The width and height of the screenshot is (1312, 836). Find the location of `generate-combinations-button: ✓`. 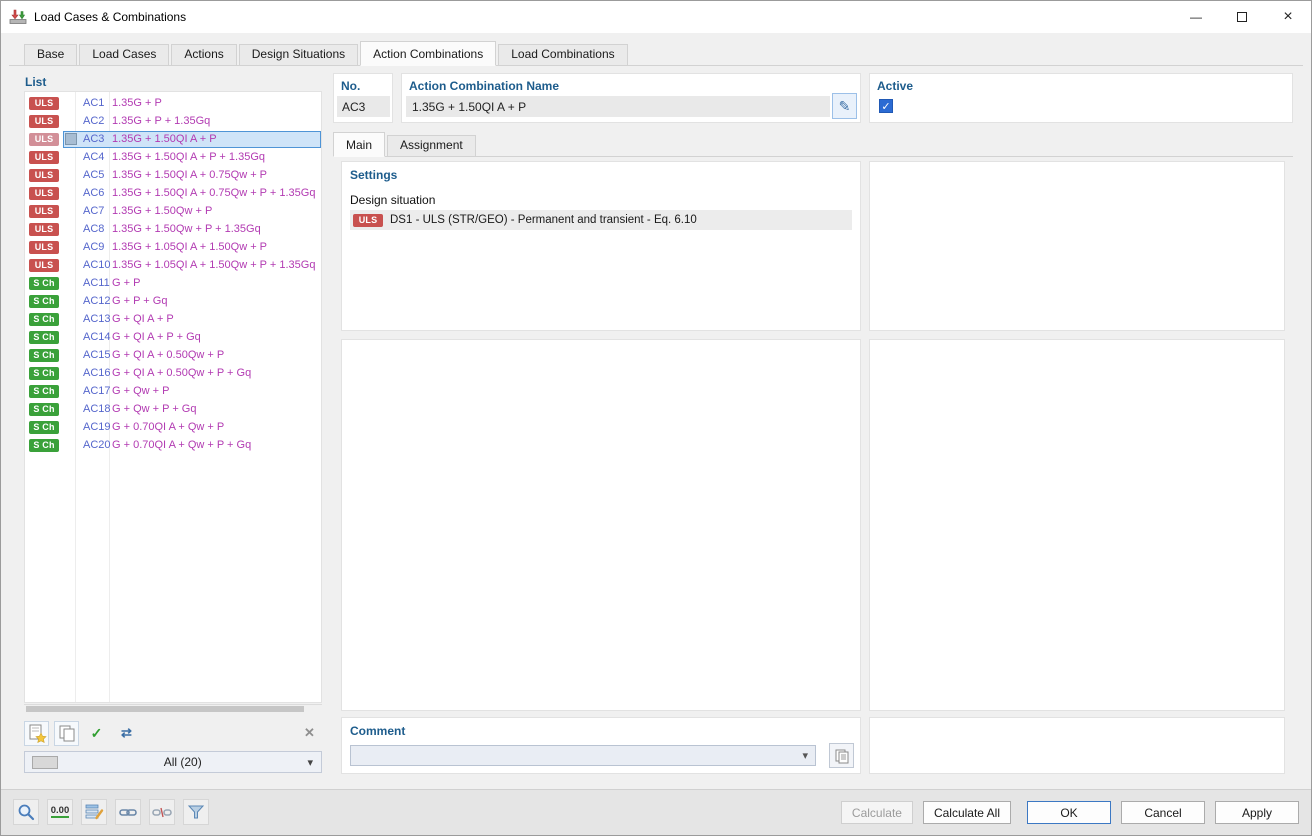

generate-combinations-button: ✓ is located at coordinates (96, 733).